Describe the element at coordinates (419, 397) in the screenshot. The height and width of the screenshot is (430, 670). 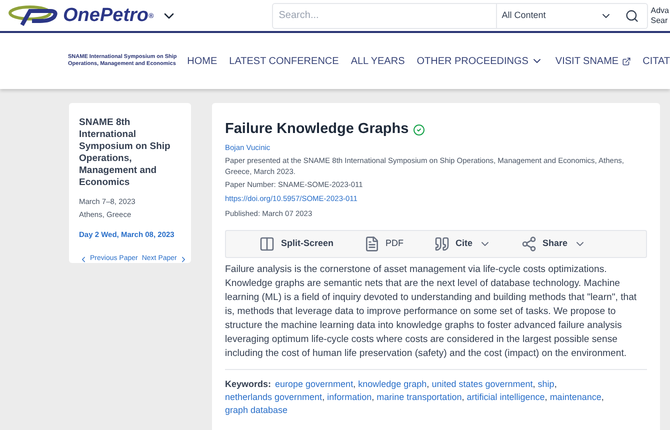
I see `keyword-link: marine transportation` at that location.